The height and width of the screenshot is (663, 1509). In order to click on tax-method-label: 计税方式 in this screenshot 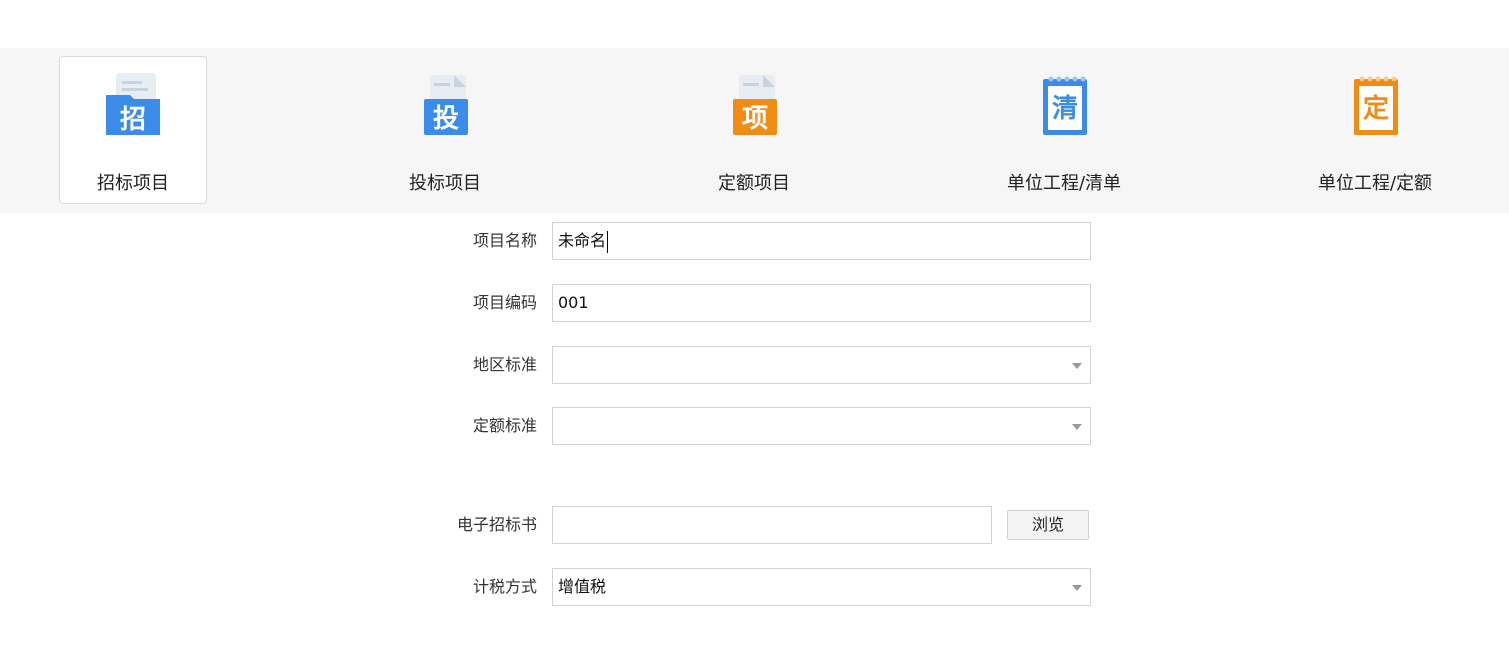, I will do `click(504, 586)`.